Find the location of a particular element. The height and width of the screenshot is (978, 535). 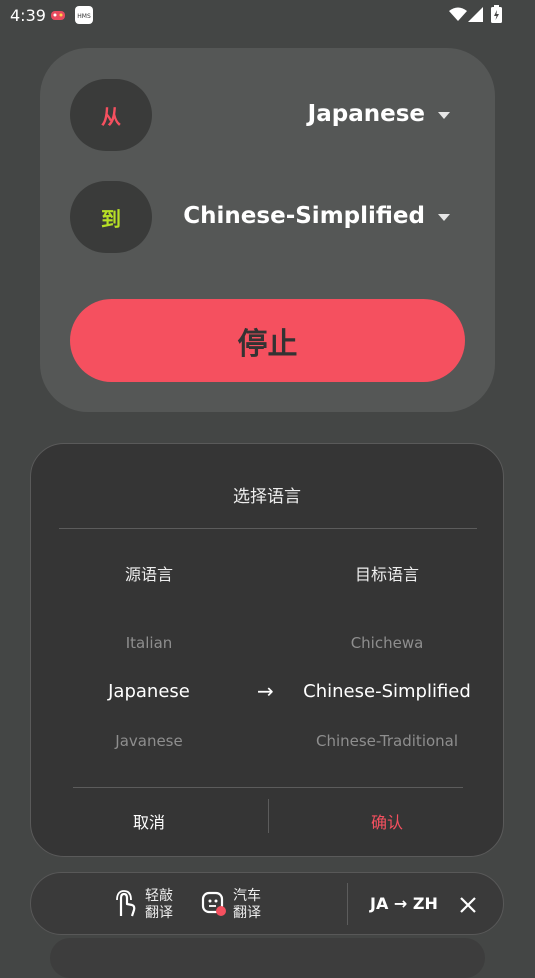

to-language-select: Chinese-Simplified is located at coordinates (304, 216).